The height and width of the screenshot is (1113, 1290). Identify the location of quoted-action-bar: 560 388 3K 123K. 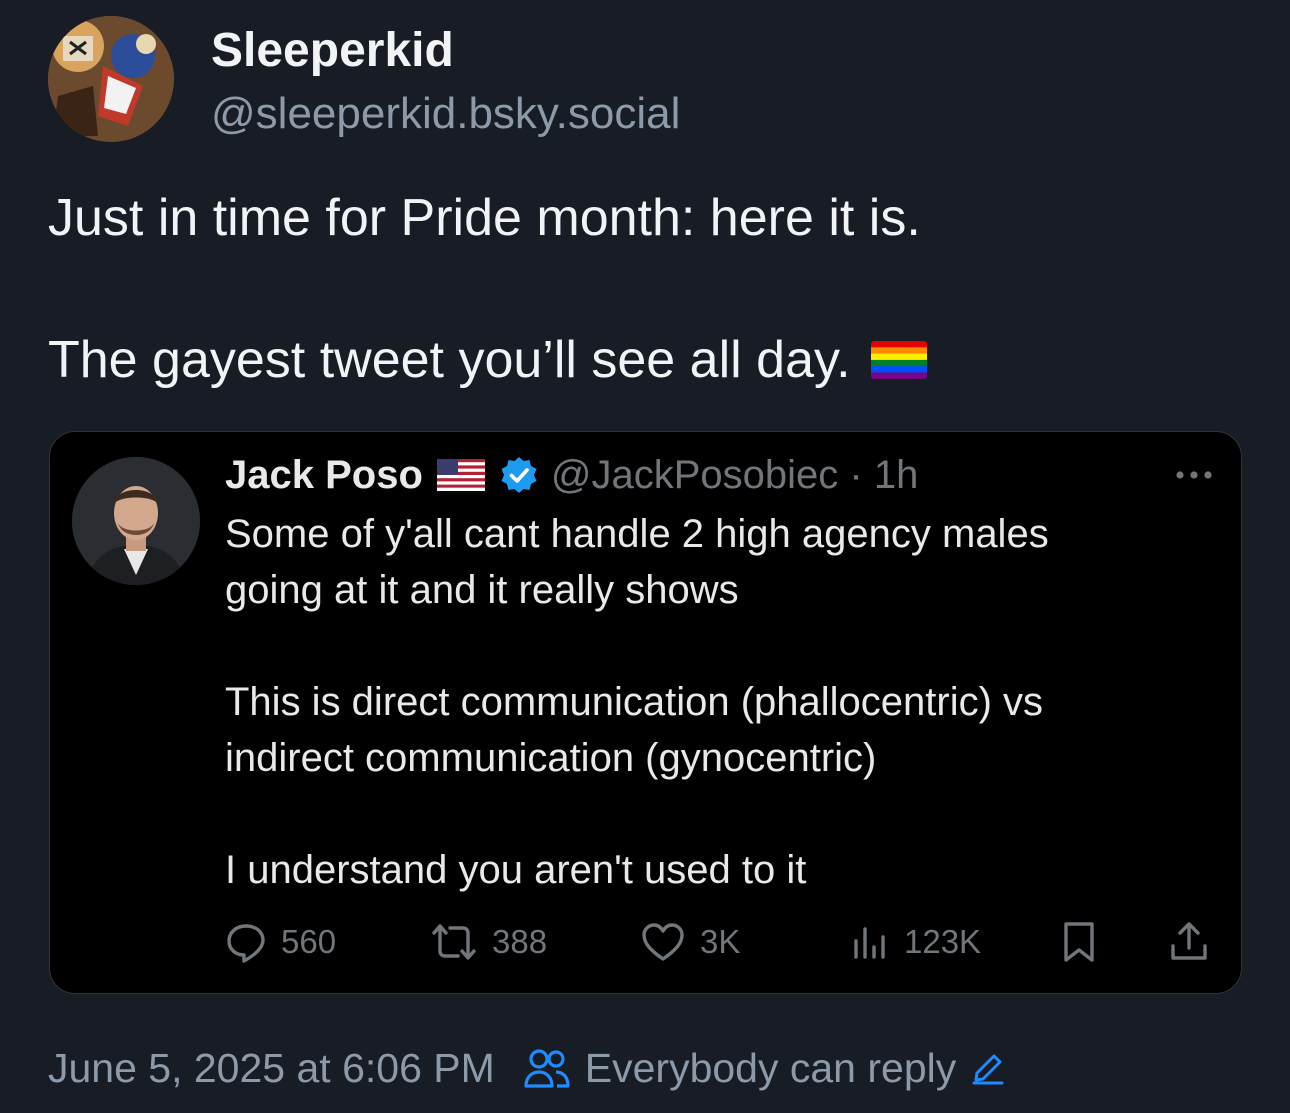
(645, 942).